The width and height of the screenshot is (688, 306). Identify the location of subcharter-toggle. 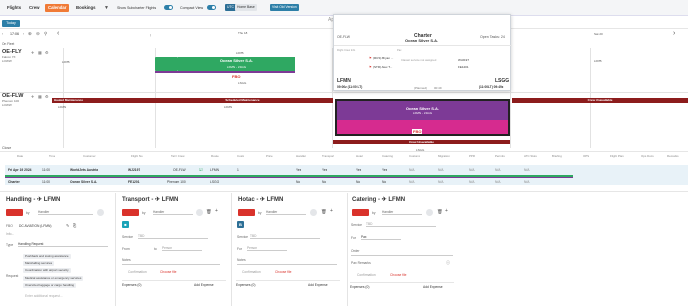
(168, 7).